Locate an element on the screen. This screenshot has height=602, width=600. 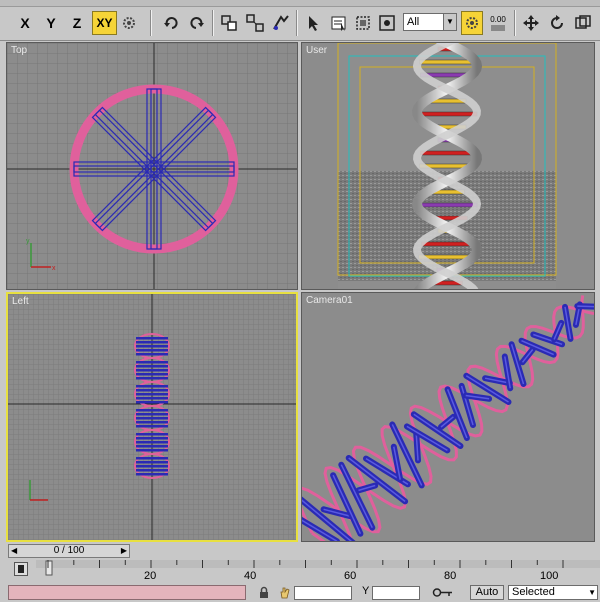
redo-icon is located at coordinates (197, 23).